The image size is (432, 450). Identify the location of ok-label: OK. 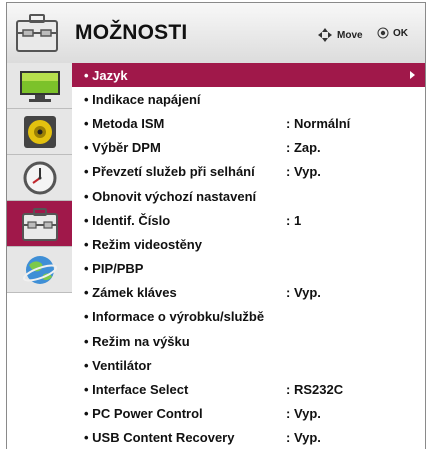
(400, 33).